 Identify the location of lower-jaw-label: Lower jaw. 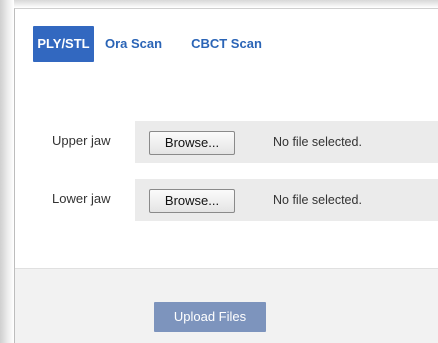
(81, 198).